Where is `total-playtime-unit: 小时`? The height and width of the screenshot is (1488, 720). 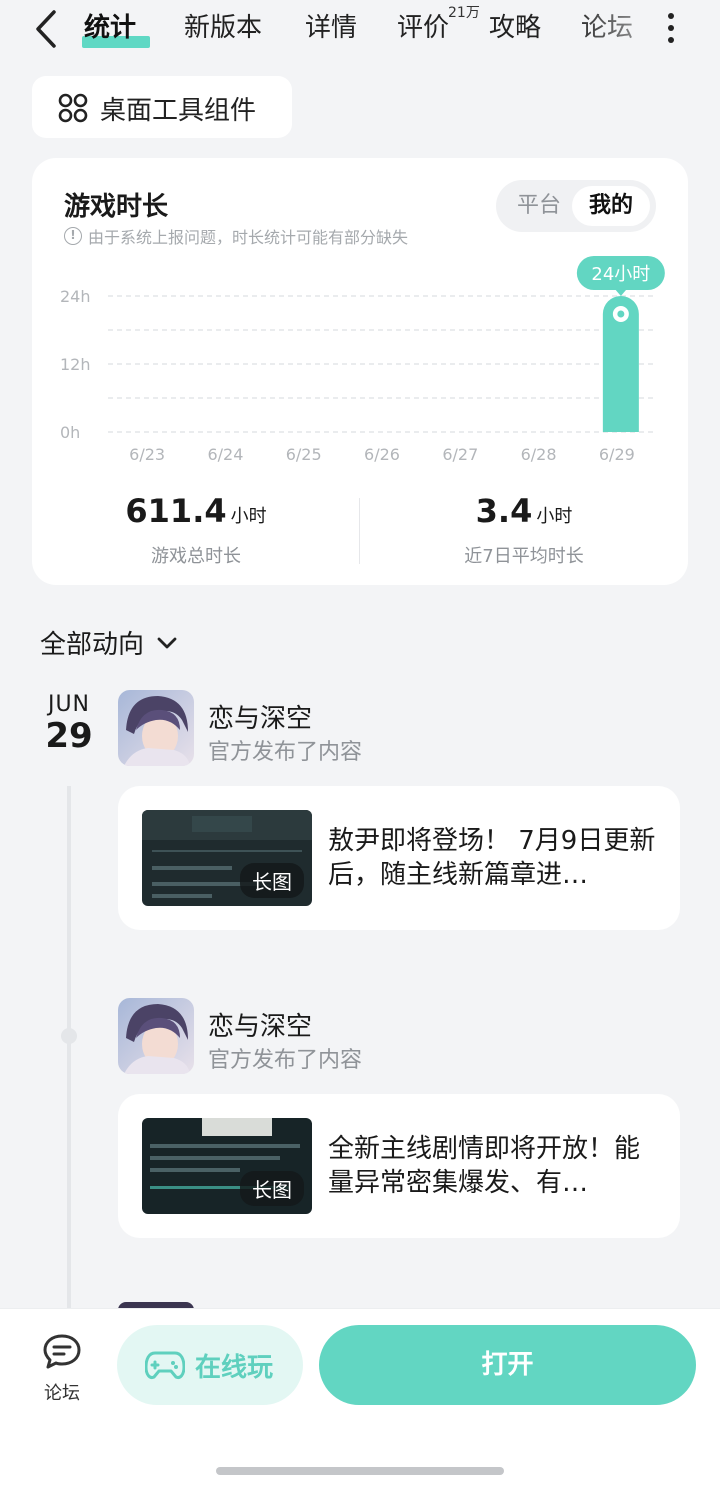 total-playtime-unit: 小时 is located at coordinates (248, 516).